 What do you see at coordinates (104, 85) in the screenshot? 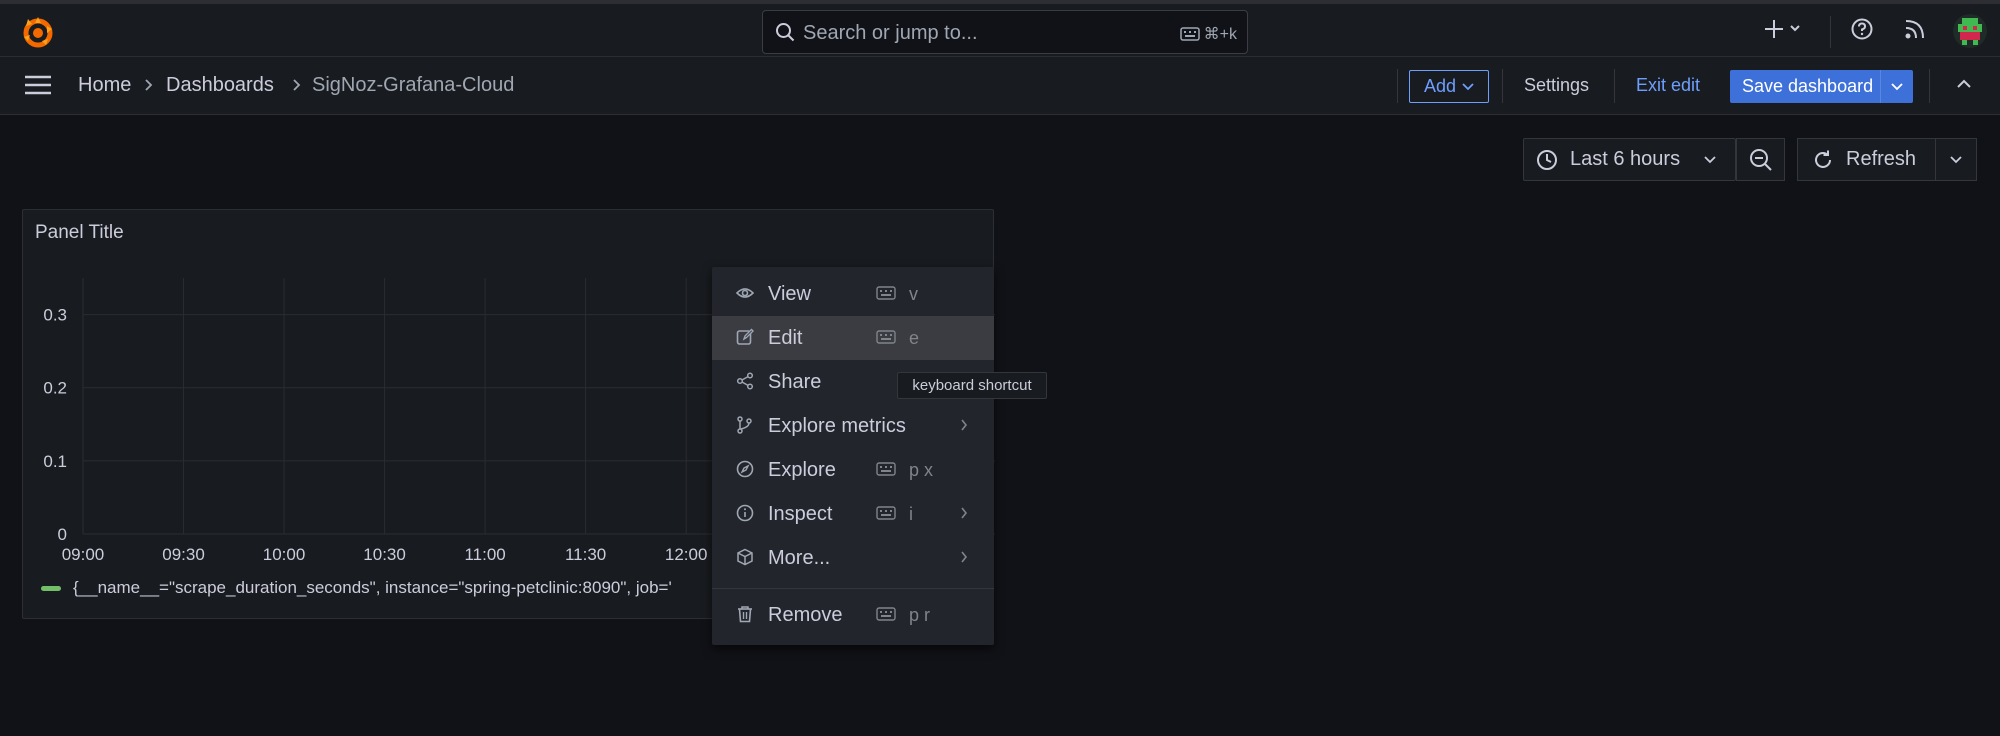
I see `breadcrumb-home: Home` at bounding box center [104, 85].